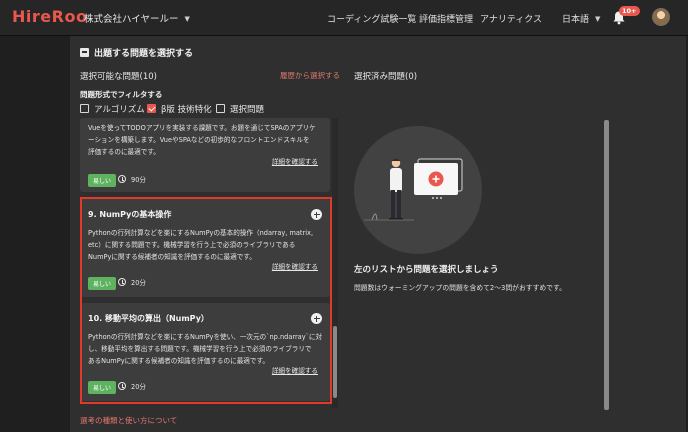 The width and height of the screenshot is (688, 432). I want to click on time-value: 90分, so click(138, 180).